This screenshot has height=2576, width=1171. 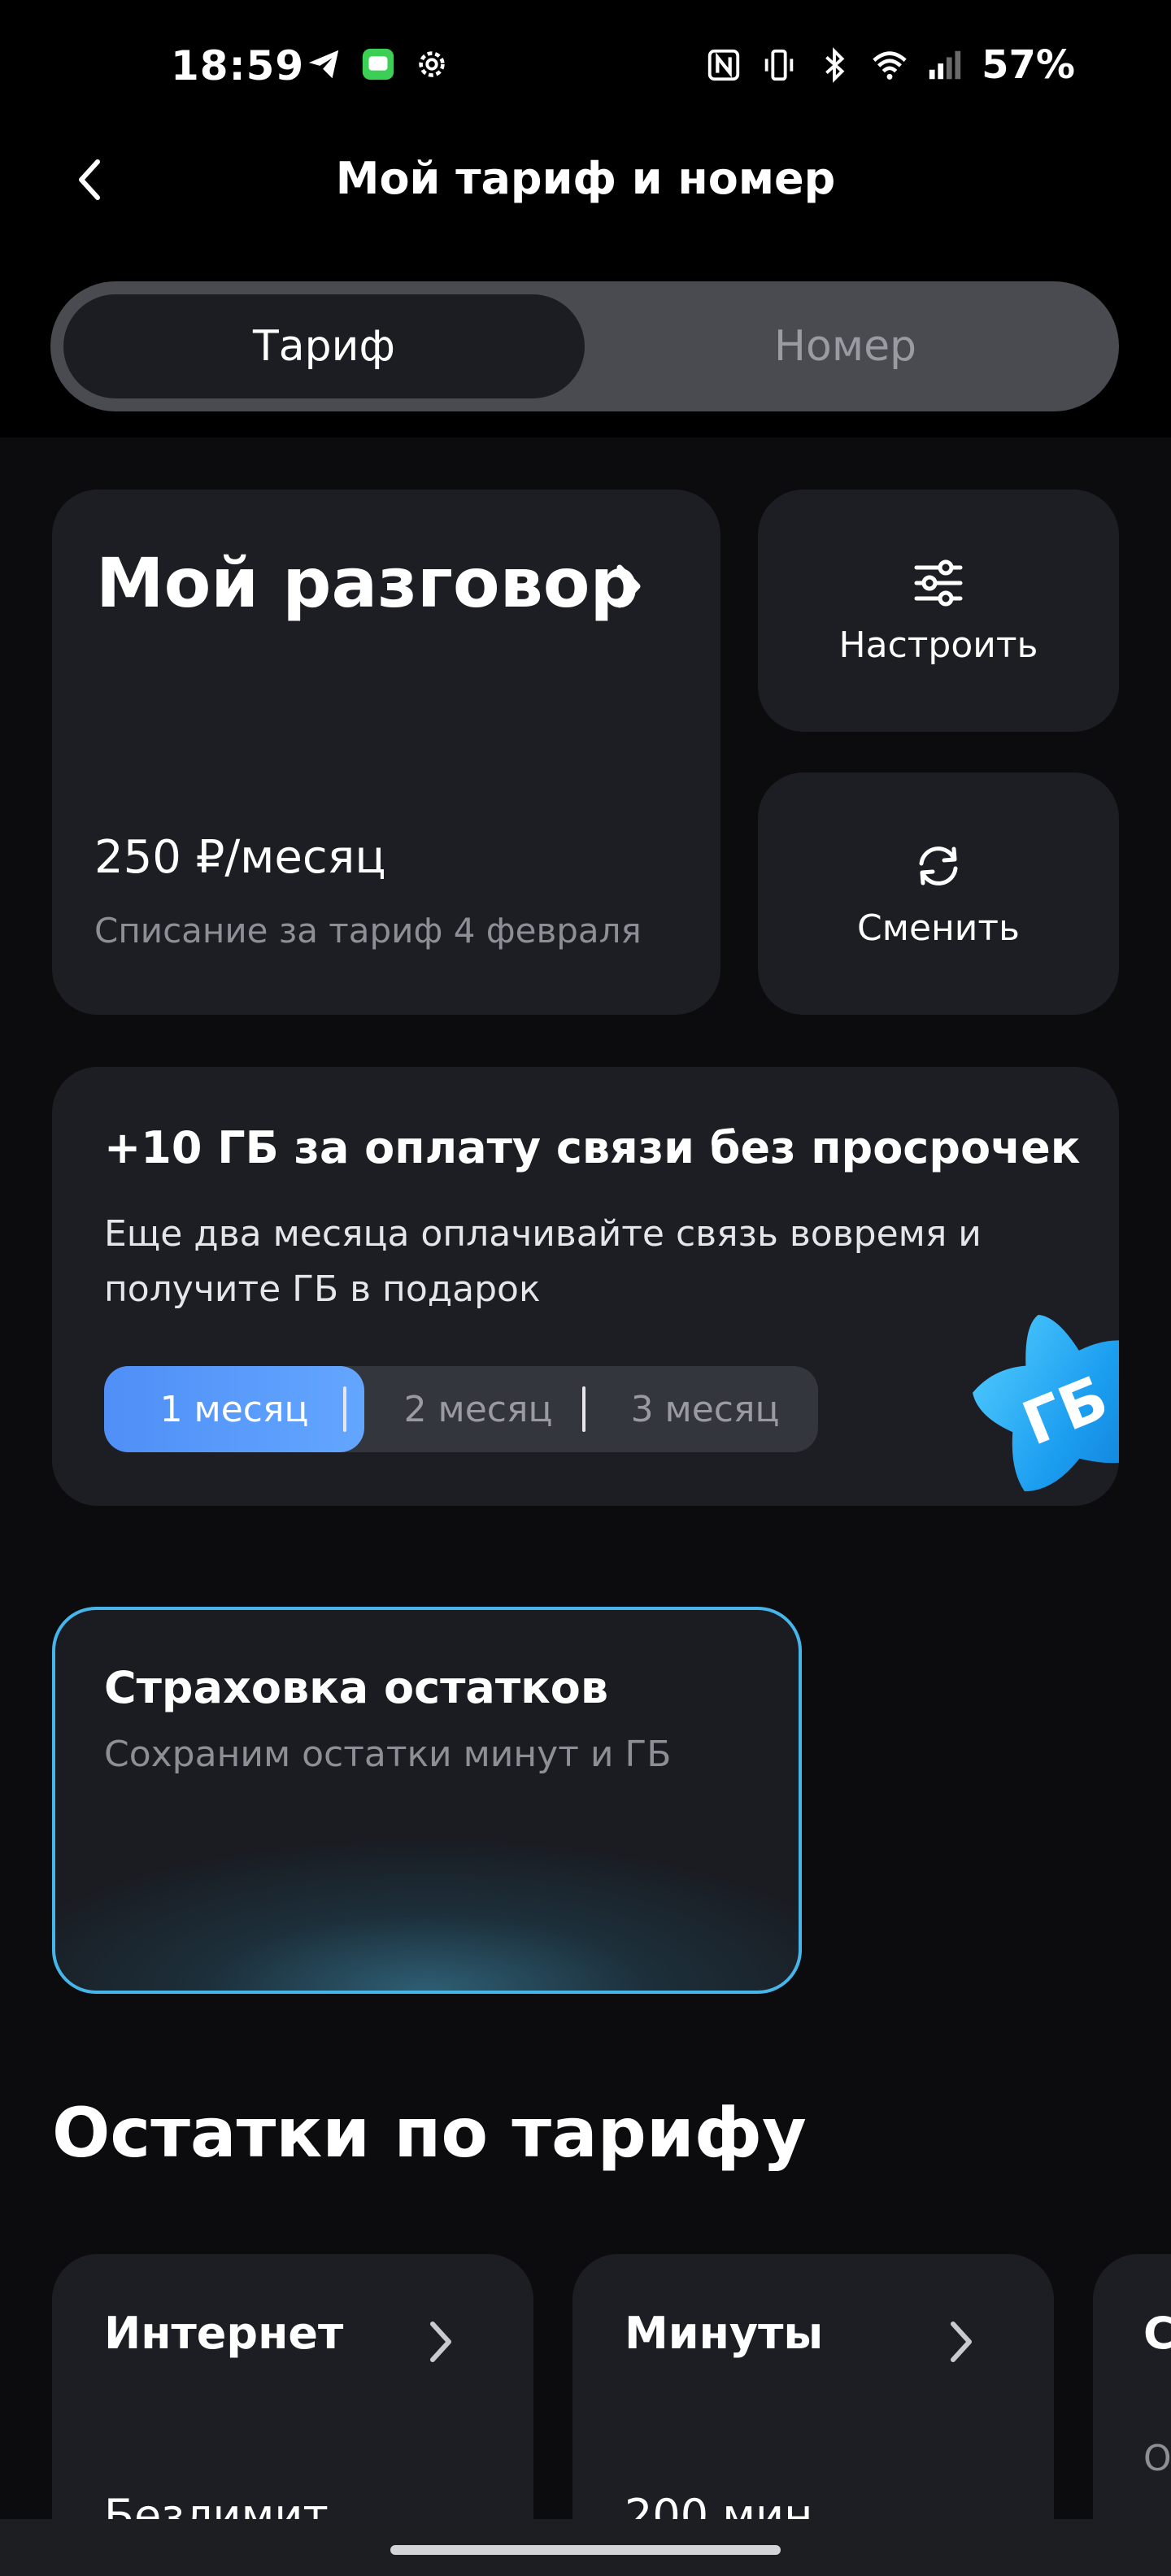 What do you see at coordinates (939, 583) in the screenshot?
I see `sliders-icon` at bounding box center [939, 583].